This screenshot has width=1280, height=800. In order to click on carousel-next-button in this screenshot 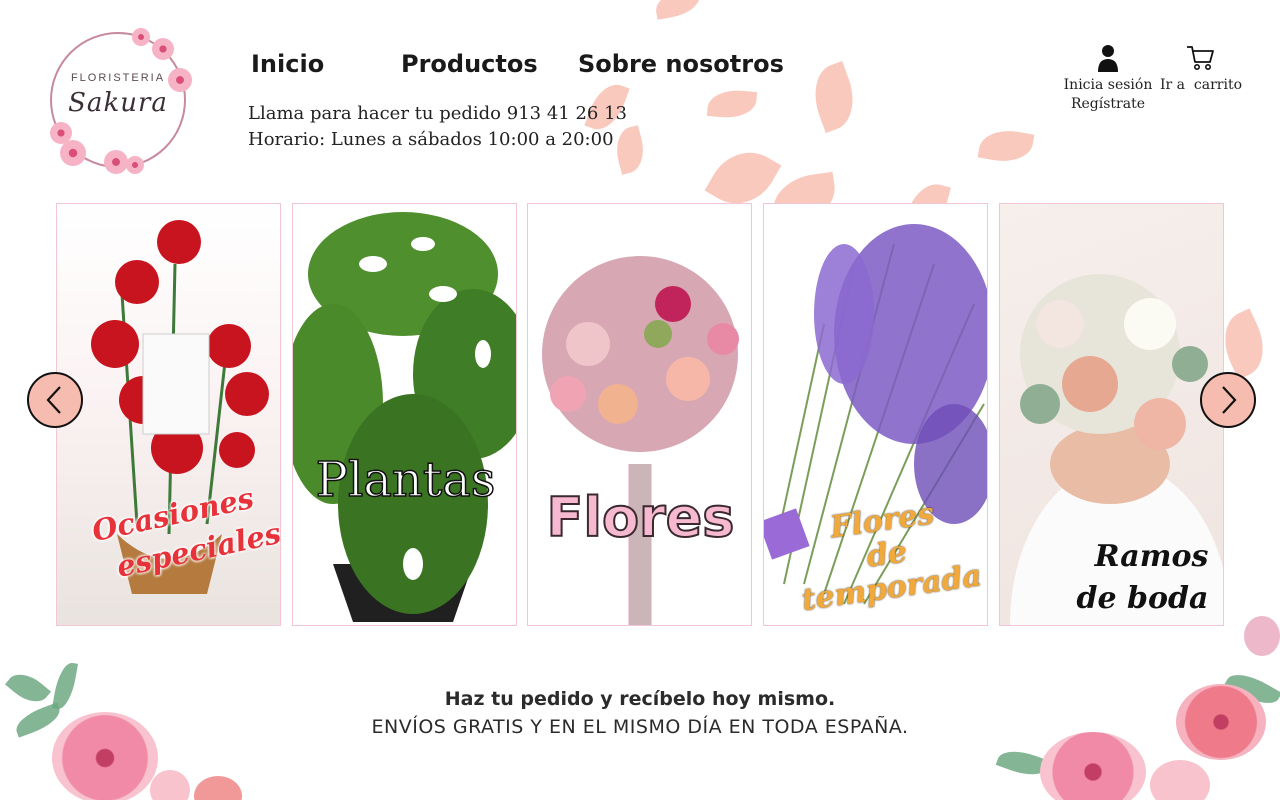, I will do `click(1228, 400)`.